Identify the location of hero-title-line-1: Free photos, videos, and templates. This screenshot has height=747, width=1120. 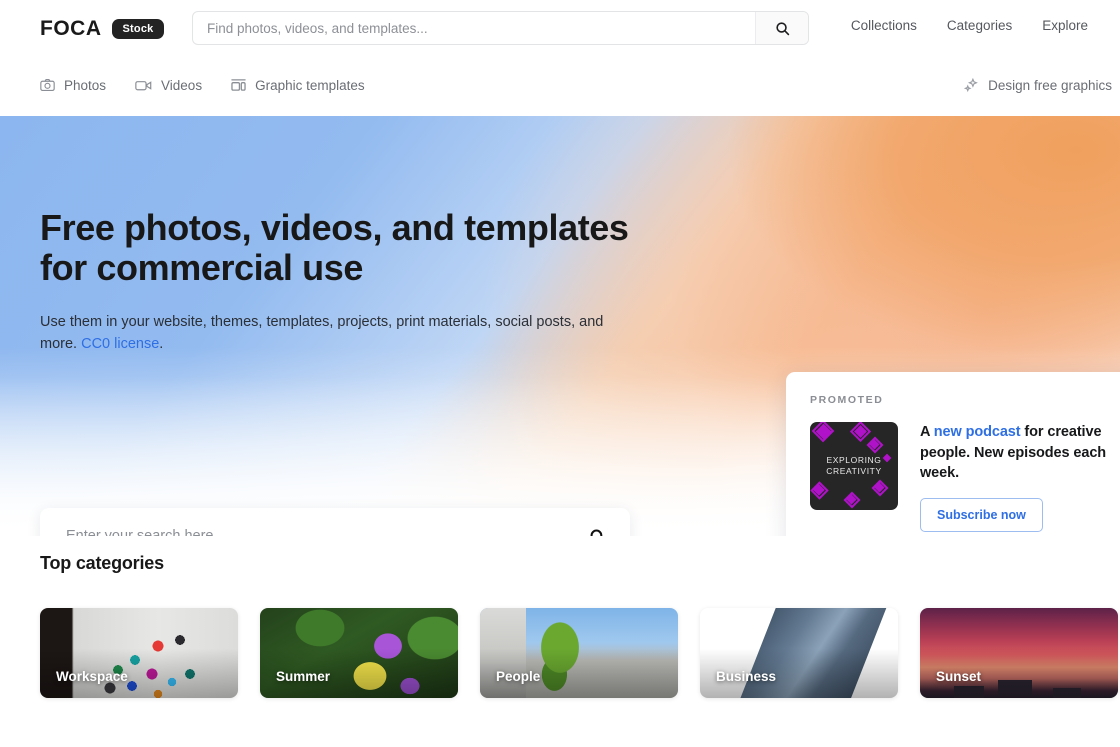
(334, 227).